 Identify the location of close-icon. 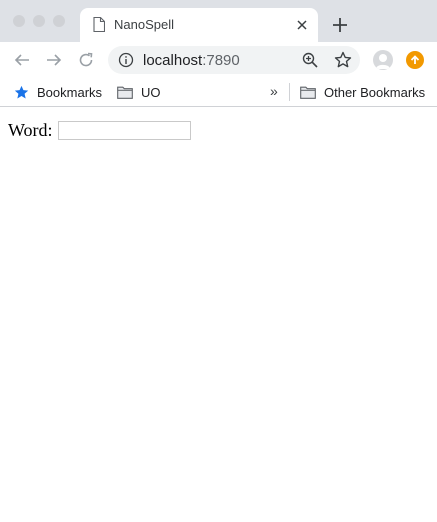
(302, 25).